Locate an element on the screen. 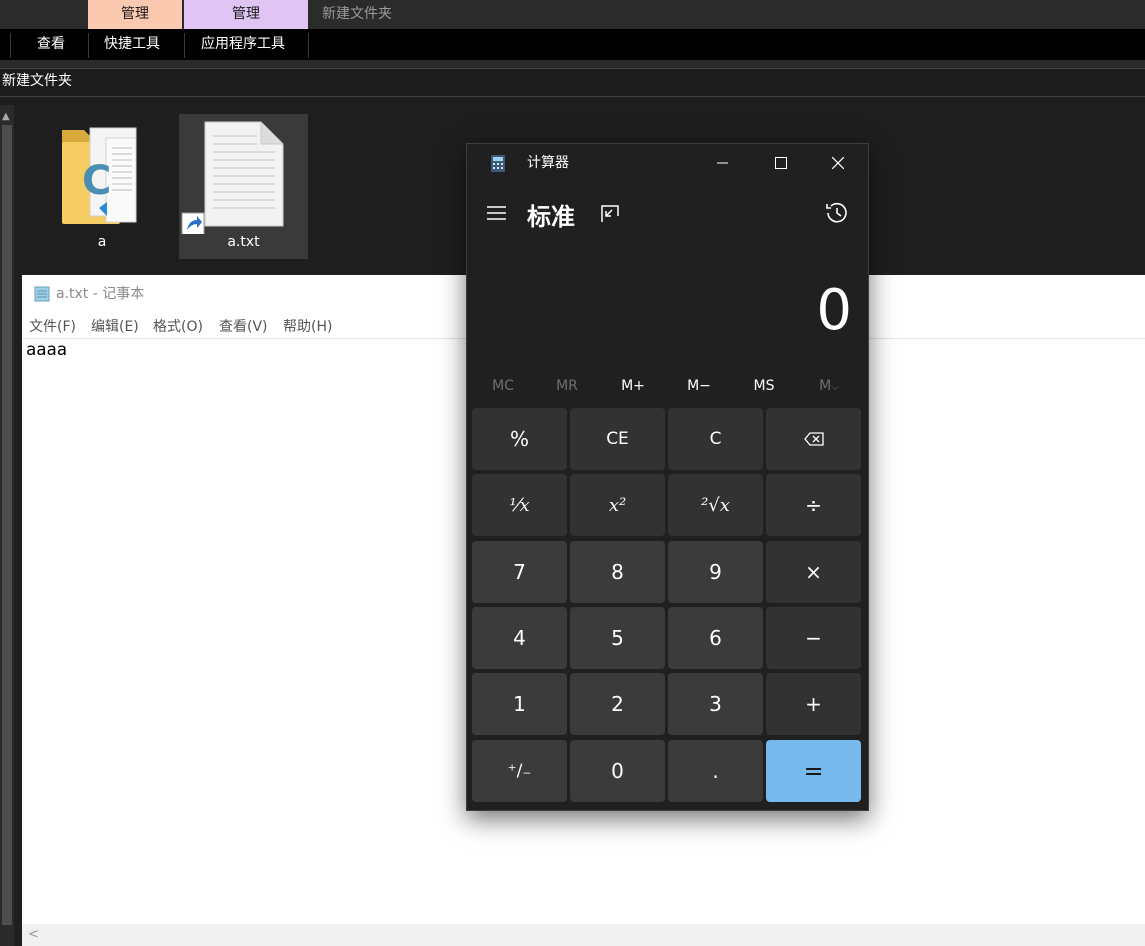 The width and height of the screenshot is (1145, 946). folder-vscode-icon: C is located at coordinates (99, 175).